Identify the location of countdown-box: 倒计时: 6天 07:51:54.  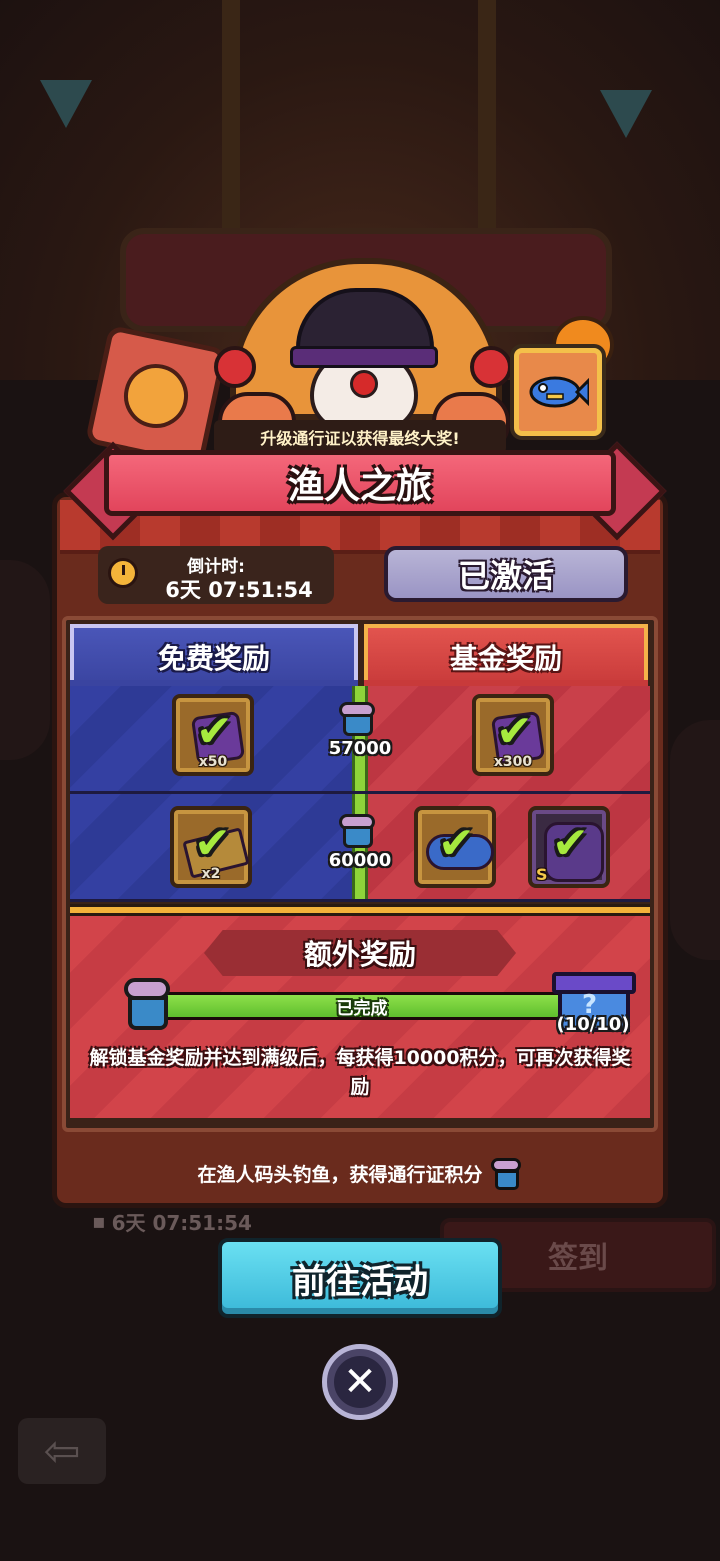
(216, 575).